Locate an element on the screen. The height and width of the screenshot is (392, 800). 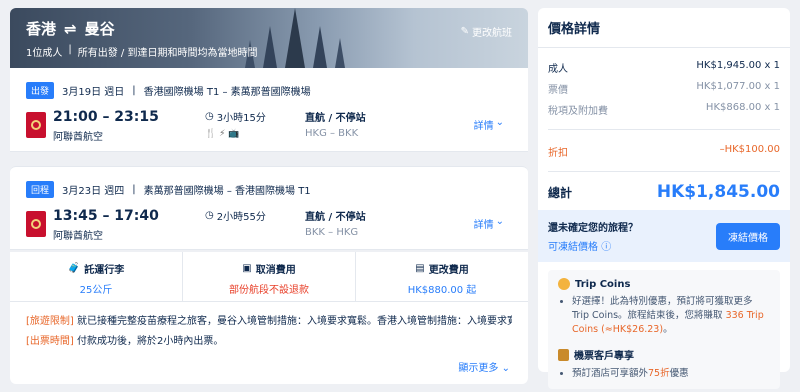
discount-value: –HK$100.00 is located at coordinates (749, 149).